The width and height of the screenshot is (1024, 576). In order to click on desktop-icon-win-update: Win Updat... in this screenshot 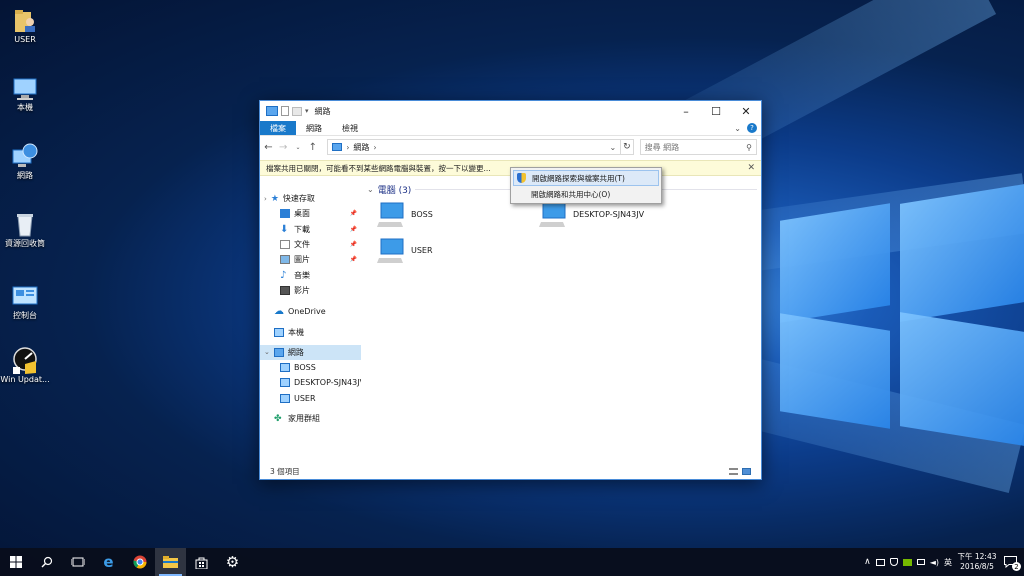, I will do `click(25, 365)`.